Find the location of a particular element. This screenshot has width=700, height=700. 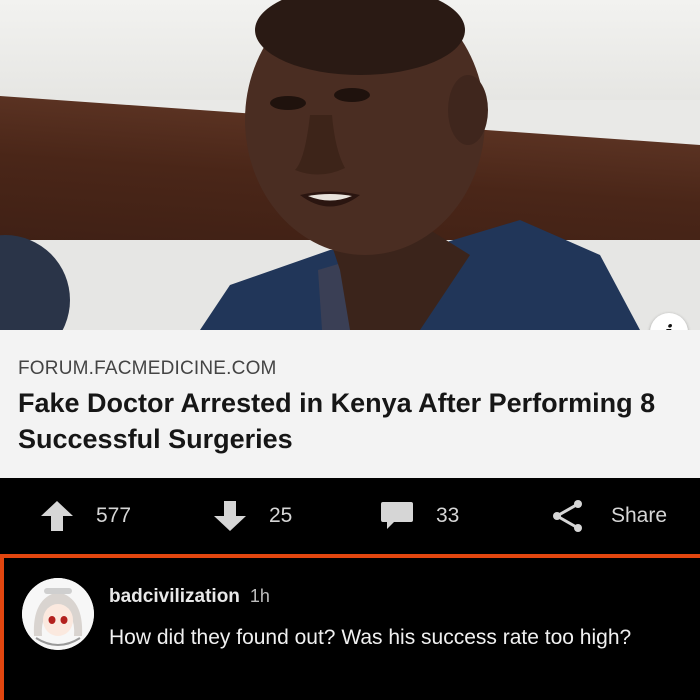

comment-count: 33 is located at coordinates (448, 515).